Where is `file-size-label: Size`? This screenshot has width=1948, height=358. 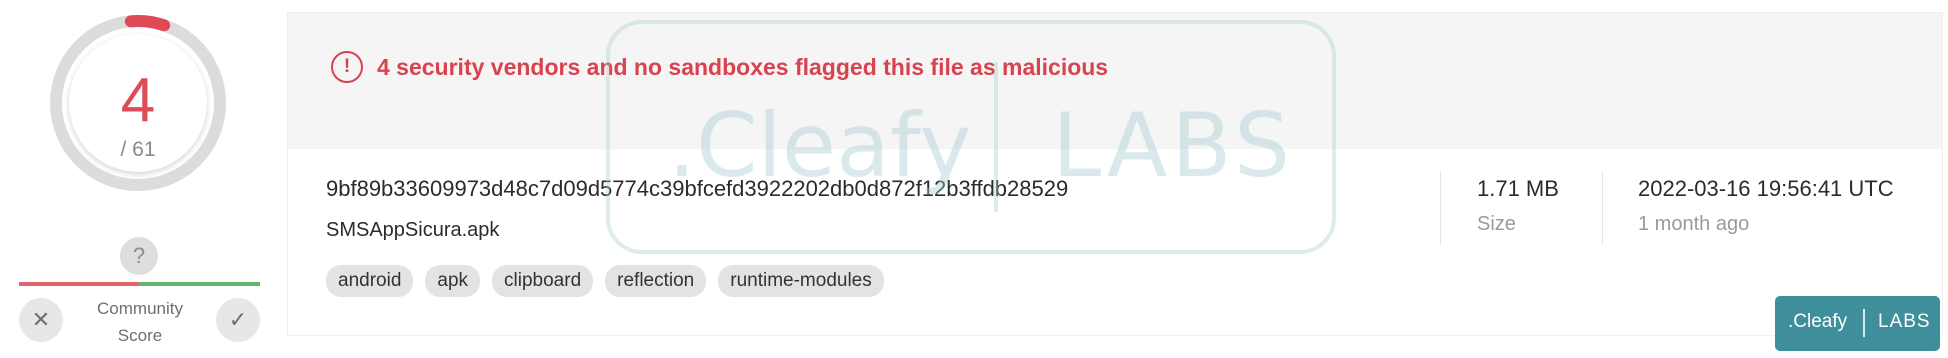 file-size-label: Size is located at coordinates (1496, 224).